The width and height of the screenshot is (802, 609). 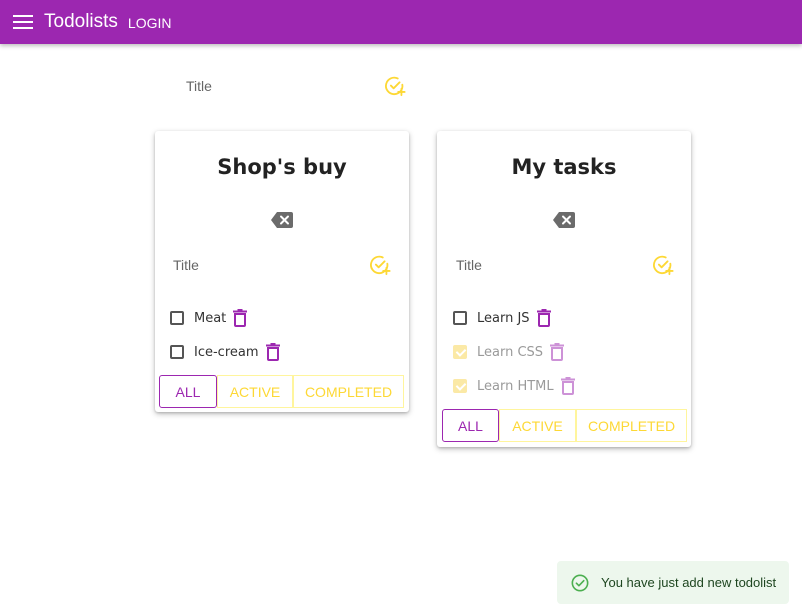 I want to click on task-title: Learn CSS, so click(x=510, y=352).